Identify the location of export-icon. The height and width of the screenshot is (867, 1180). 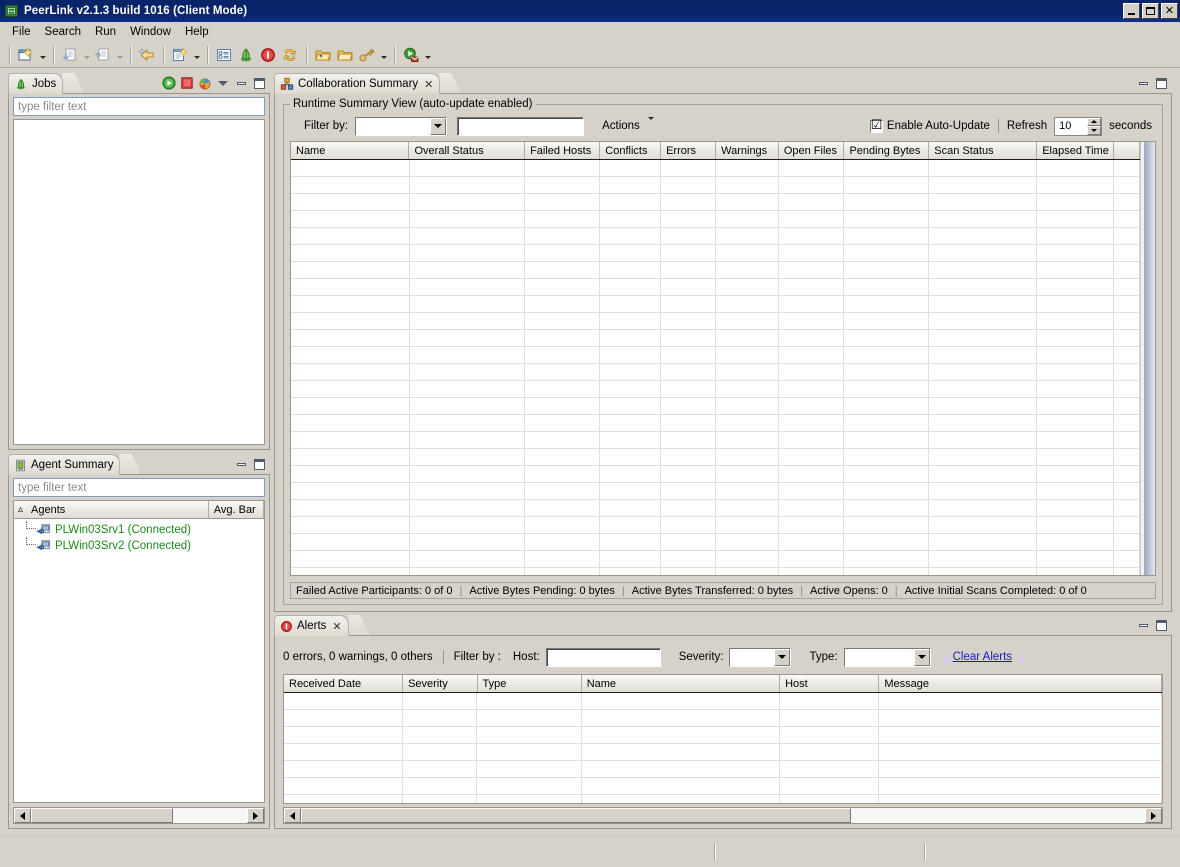
(103, 55).